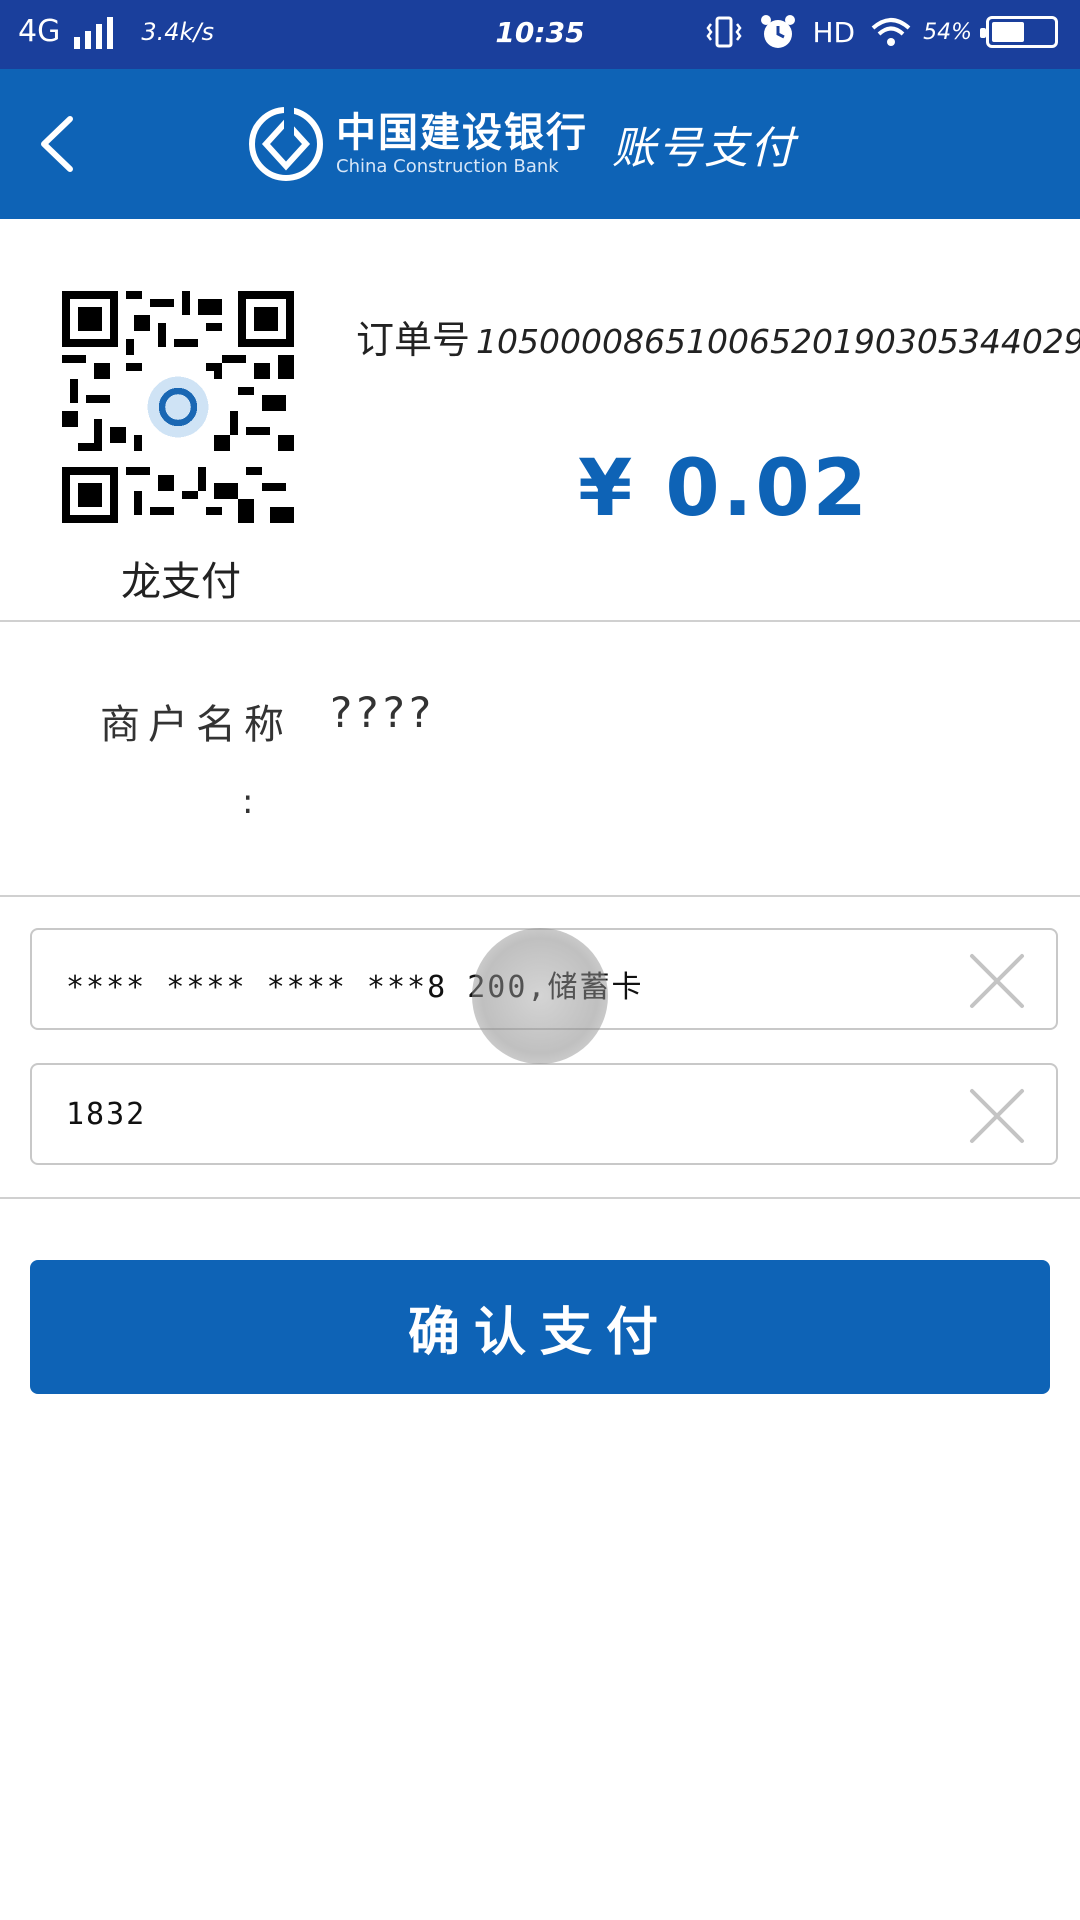  What do you see at coordinates (383, 712) in the screenshot?
I see `merchant-name-value: ????` at bounding box center [383, 712].